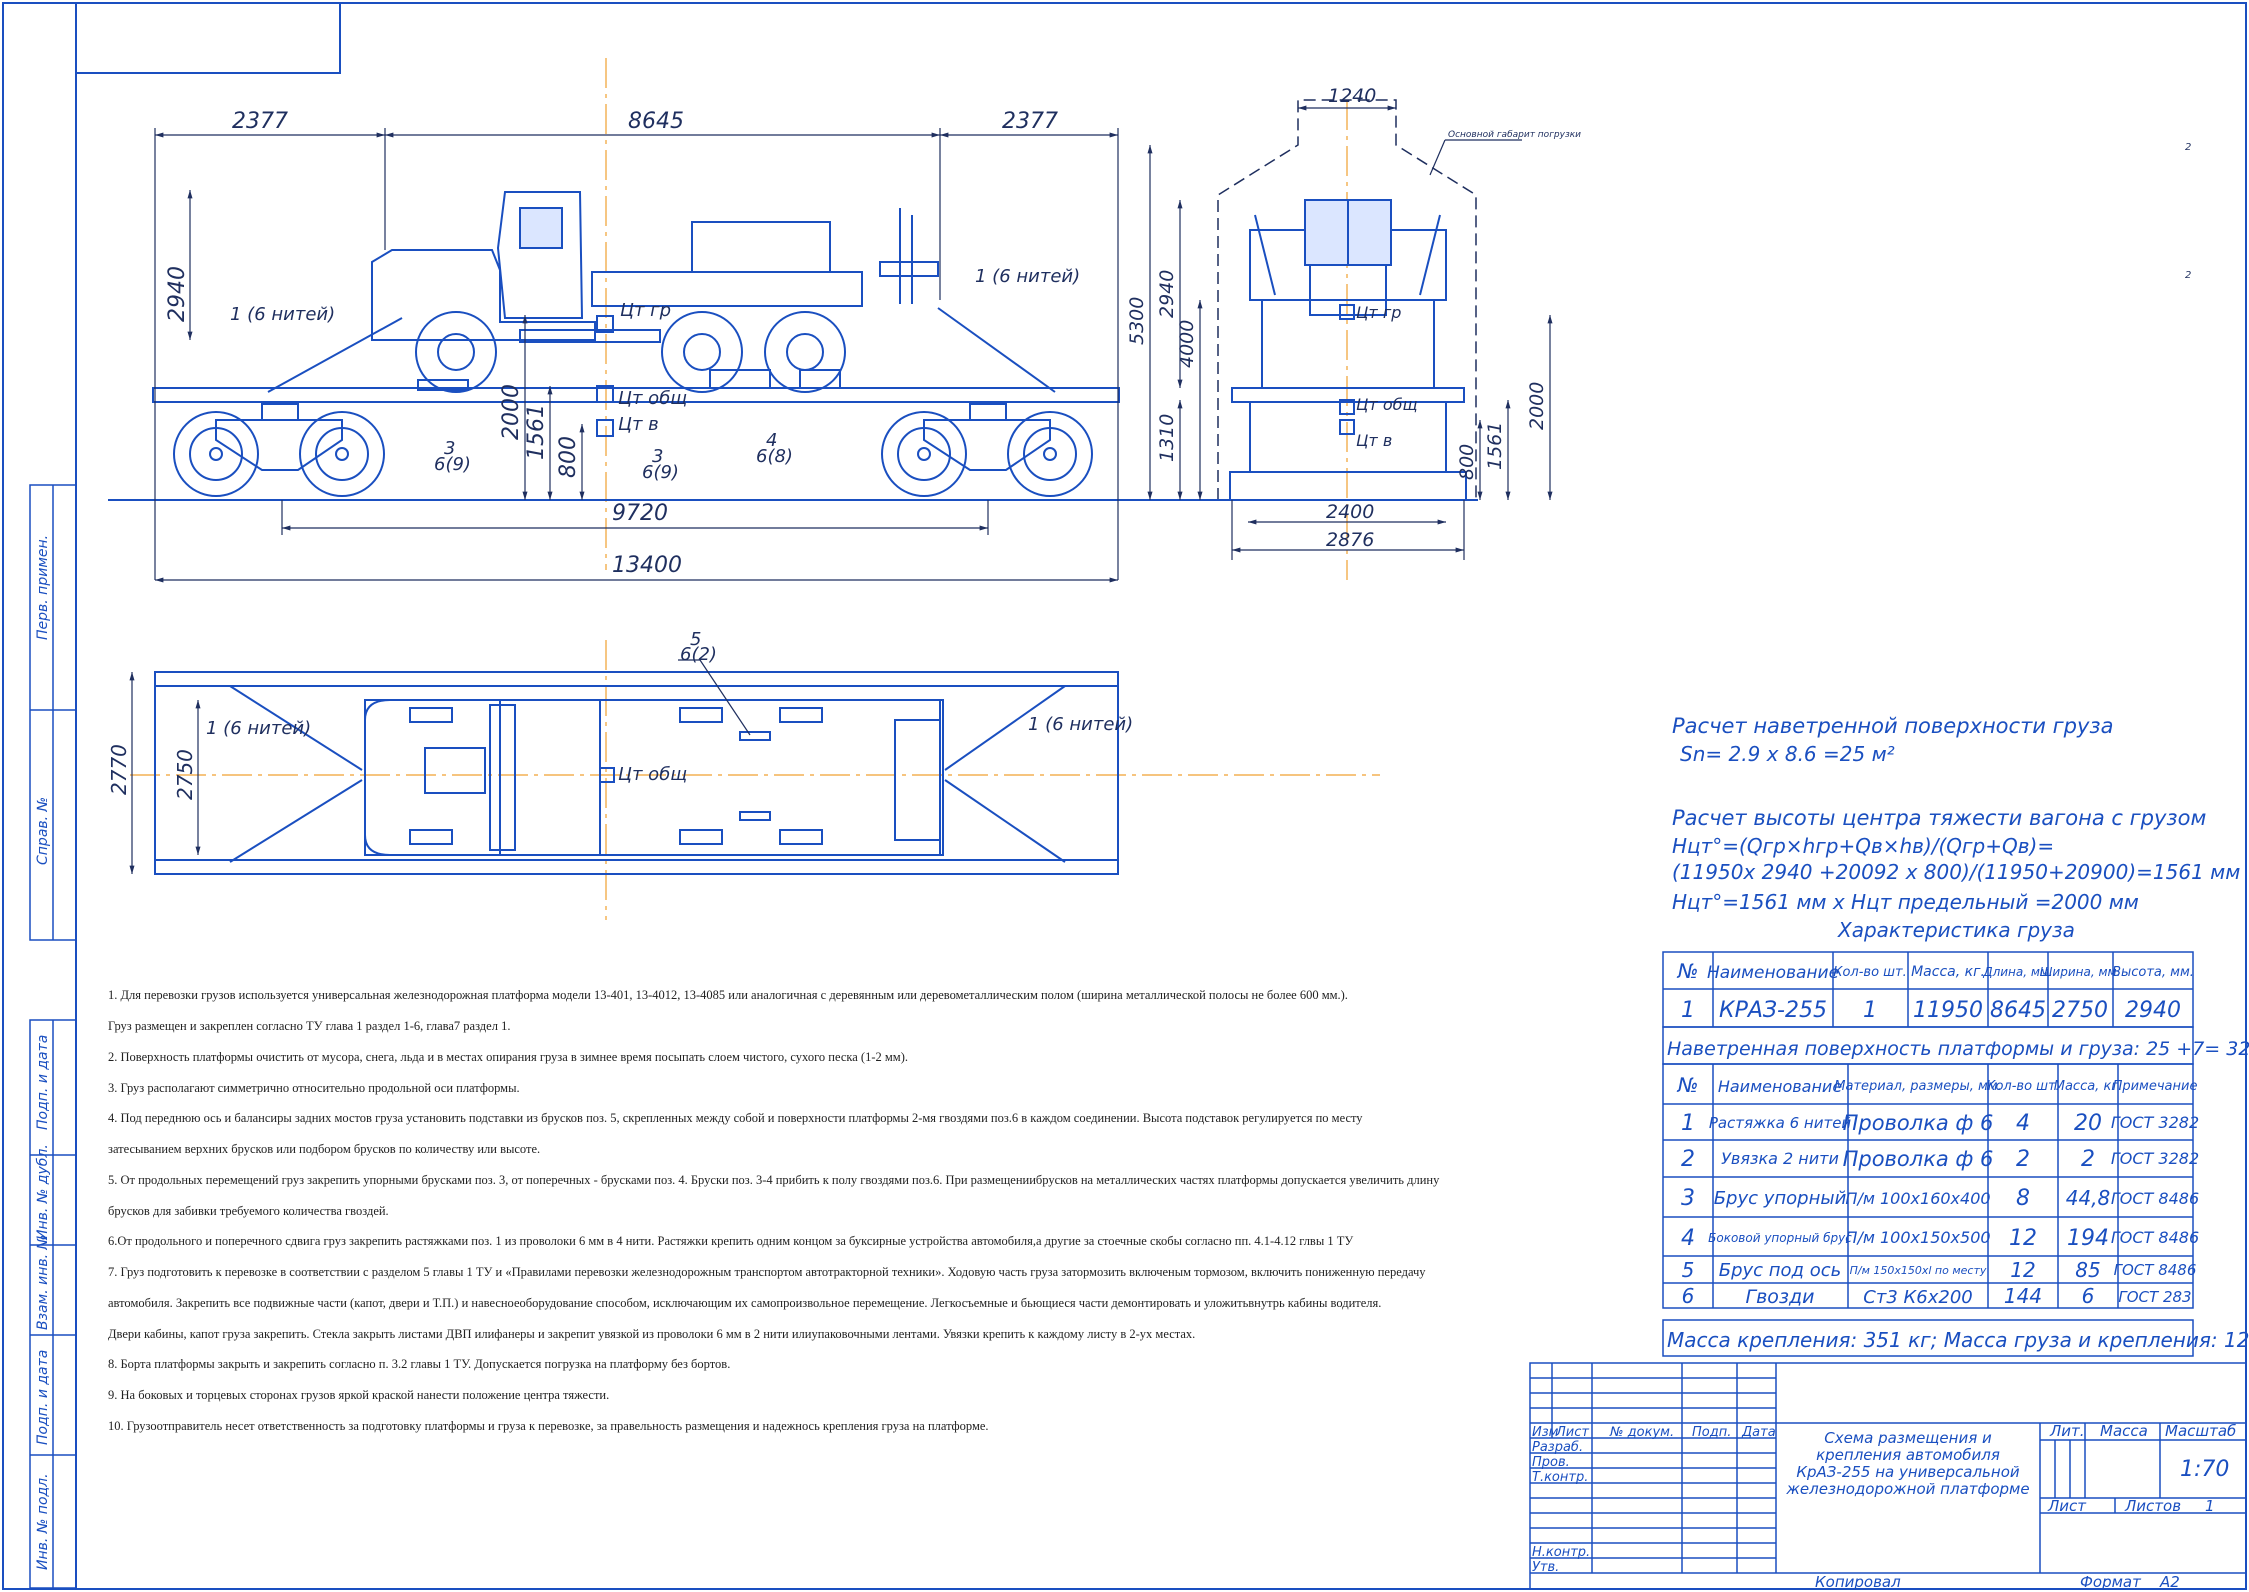 The height and width of the screenshot is (1592, 2249). Describe the element at coordinates (2067, 1506) in the screenshot. I see `tb-sheet: Лист` at that location.